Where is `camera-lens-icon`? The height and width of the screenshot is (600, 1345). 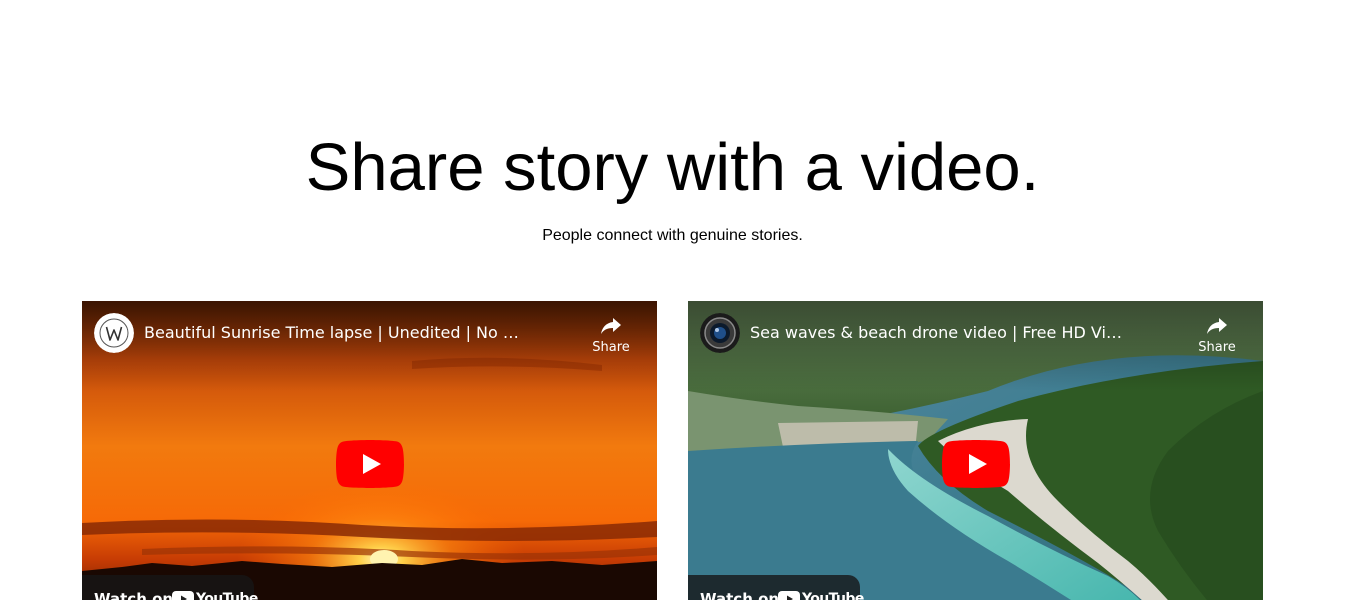 camera-lens-icon is located at coordinates (720, 333).